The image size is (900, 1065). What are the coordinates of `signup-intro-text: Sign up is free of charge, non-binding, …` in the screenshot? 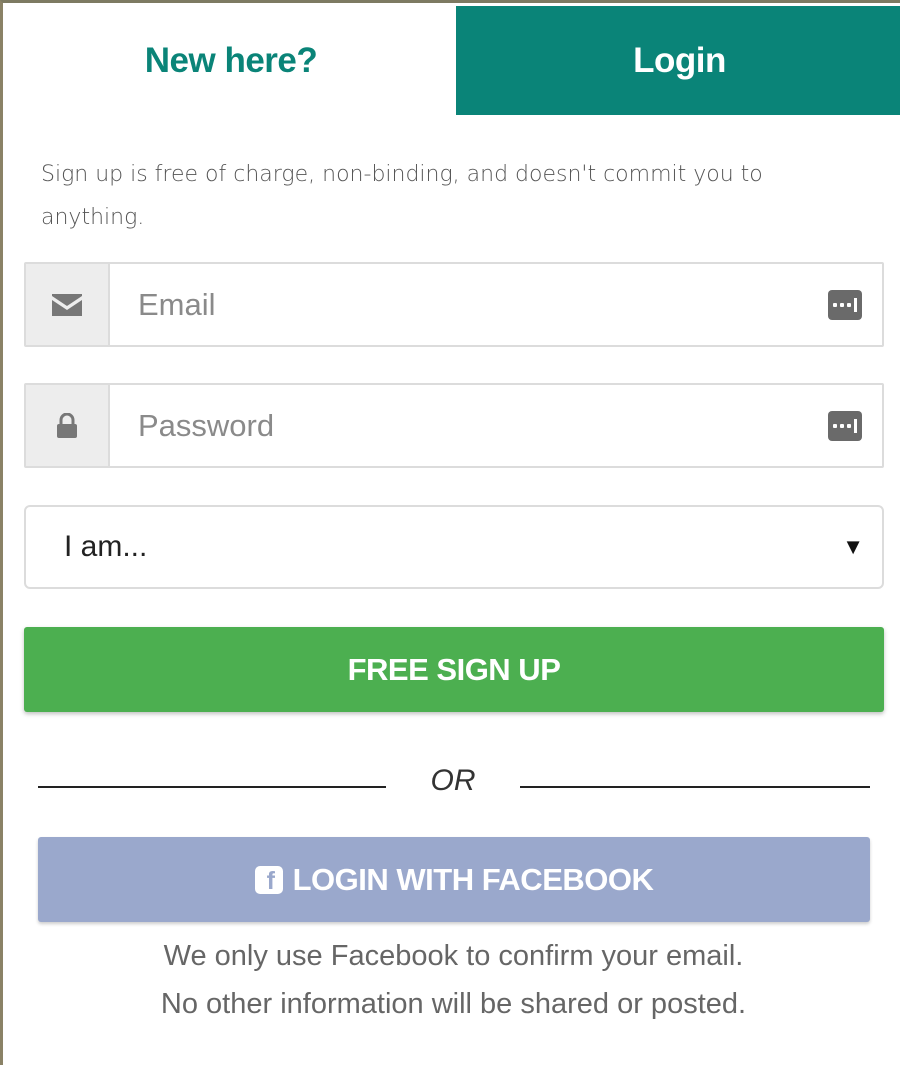 It's located at (402, 196).